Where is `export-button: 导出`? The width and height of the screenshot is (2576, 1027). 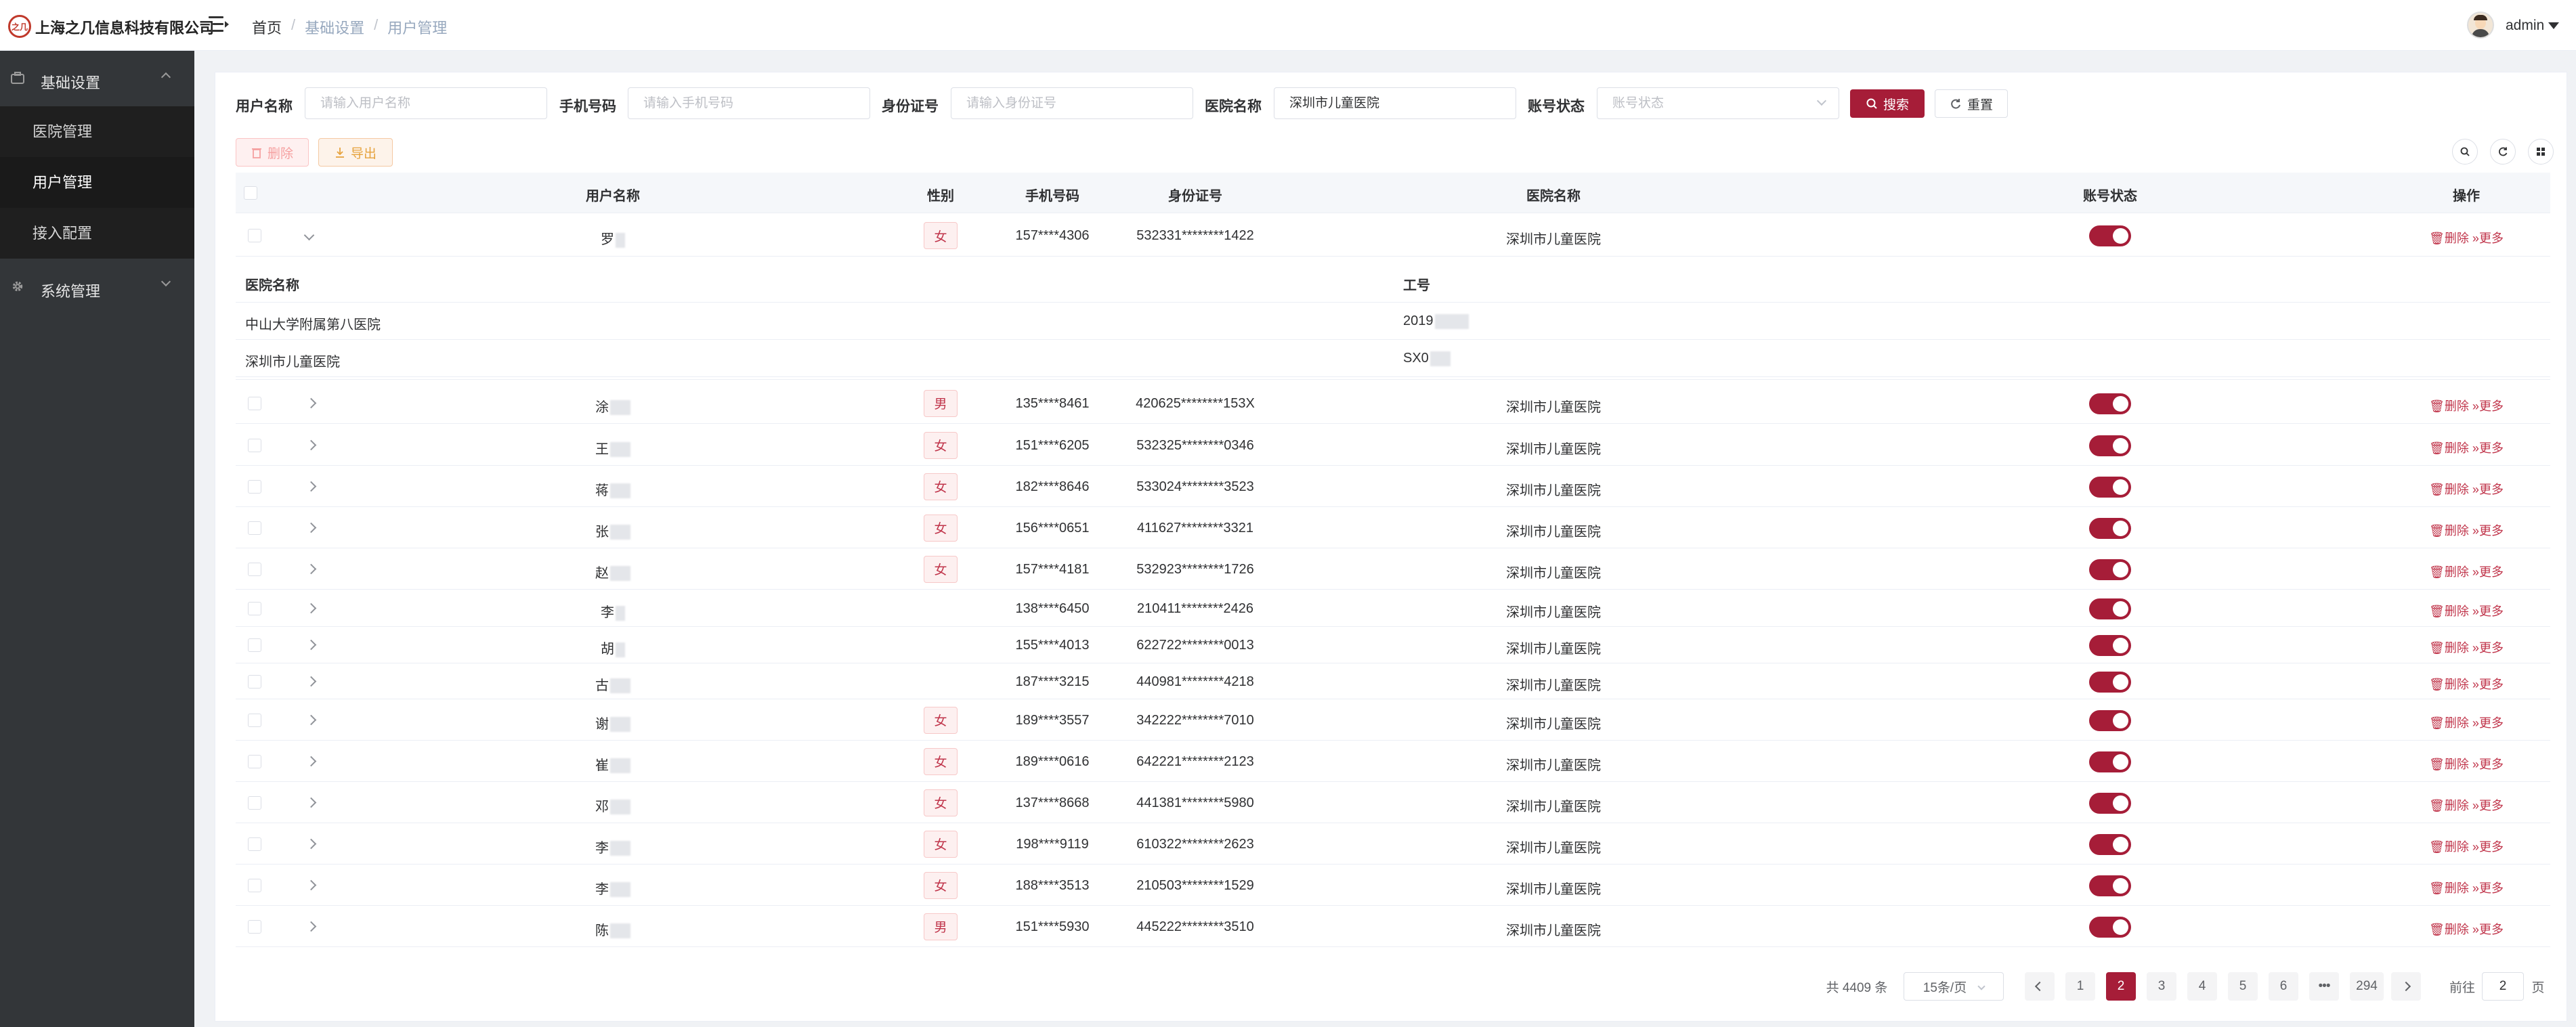 export-button: 导出 is located at coordinates (355, 152).